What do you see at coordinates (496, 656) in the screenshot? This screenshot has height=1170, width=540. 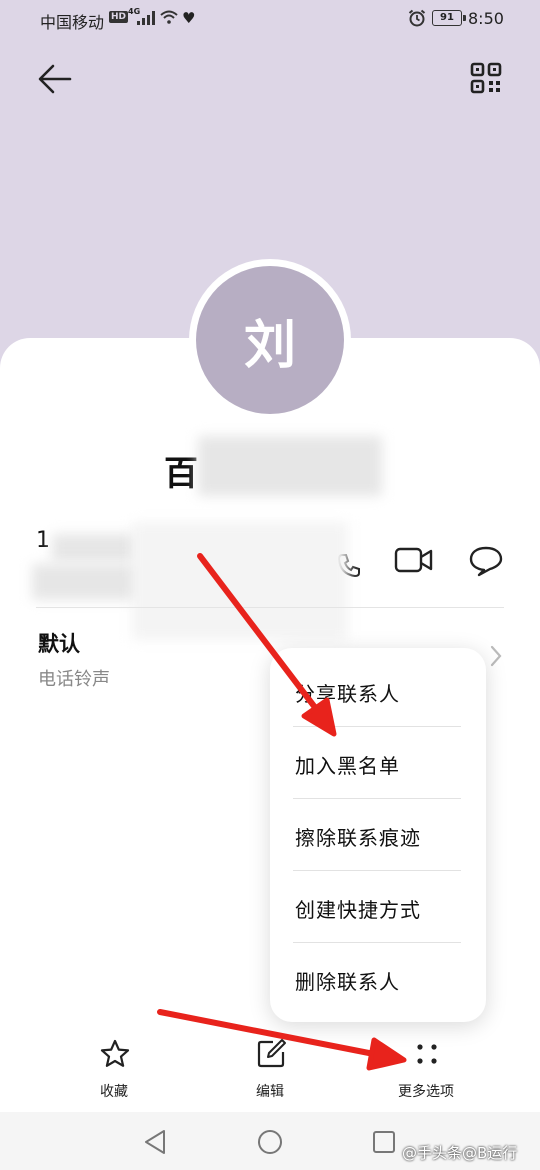 I see `chevron-right-icon` at bounding box center [496, 656].